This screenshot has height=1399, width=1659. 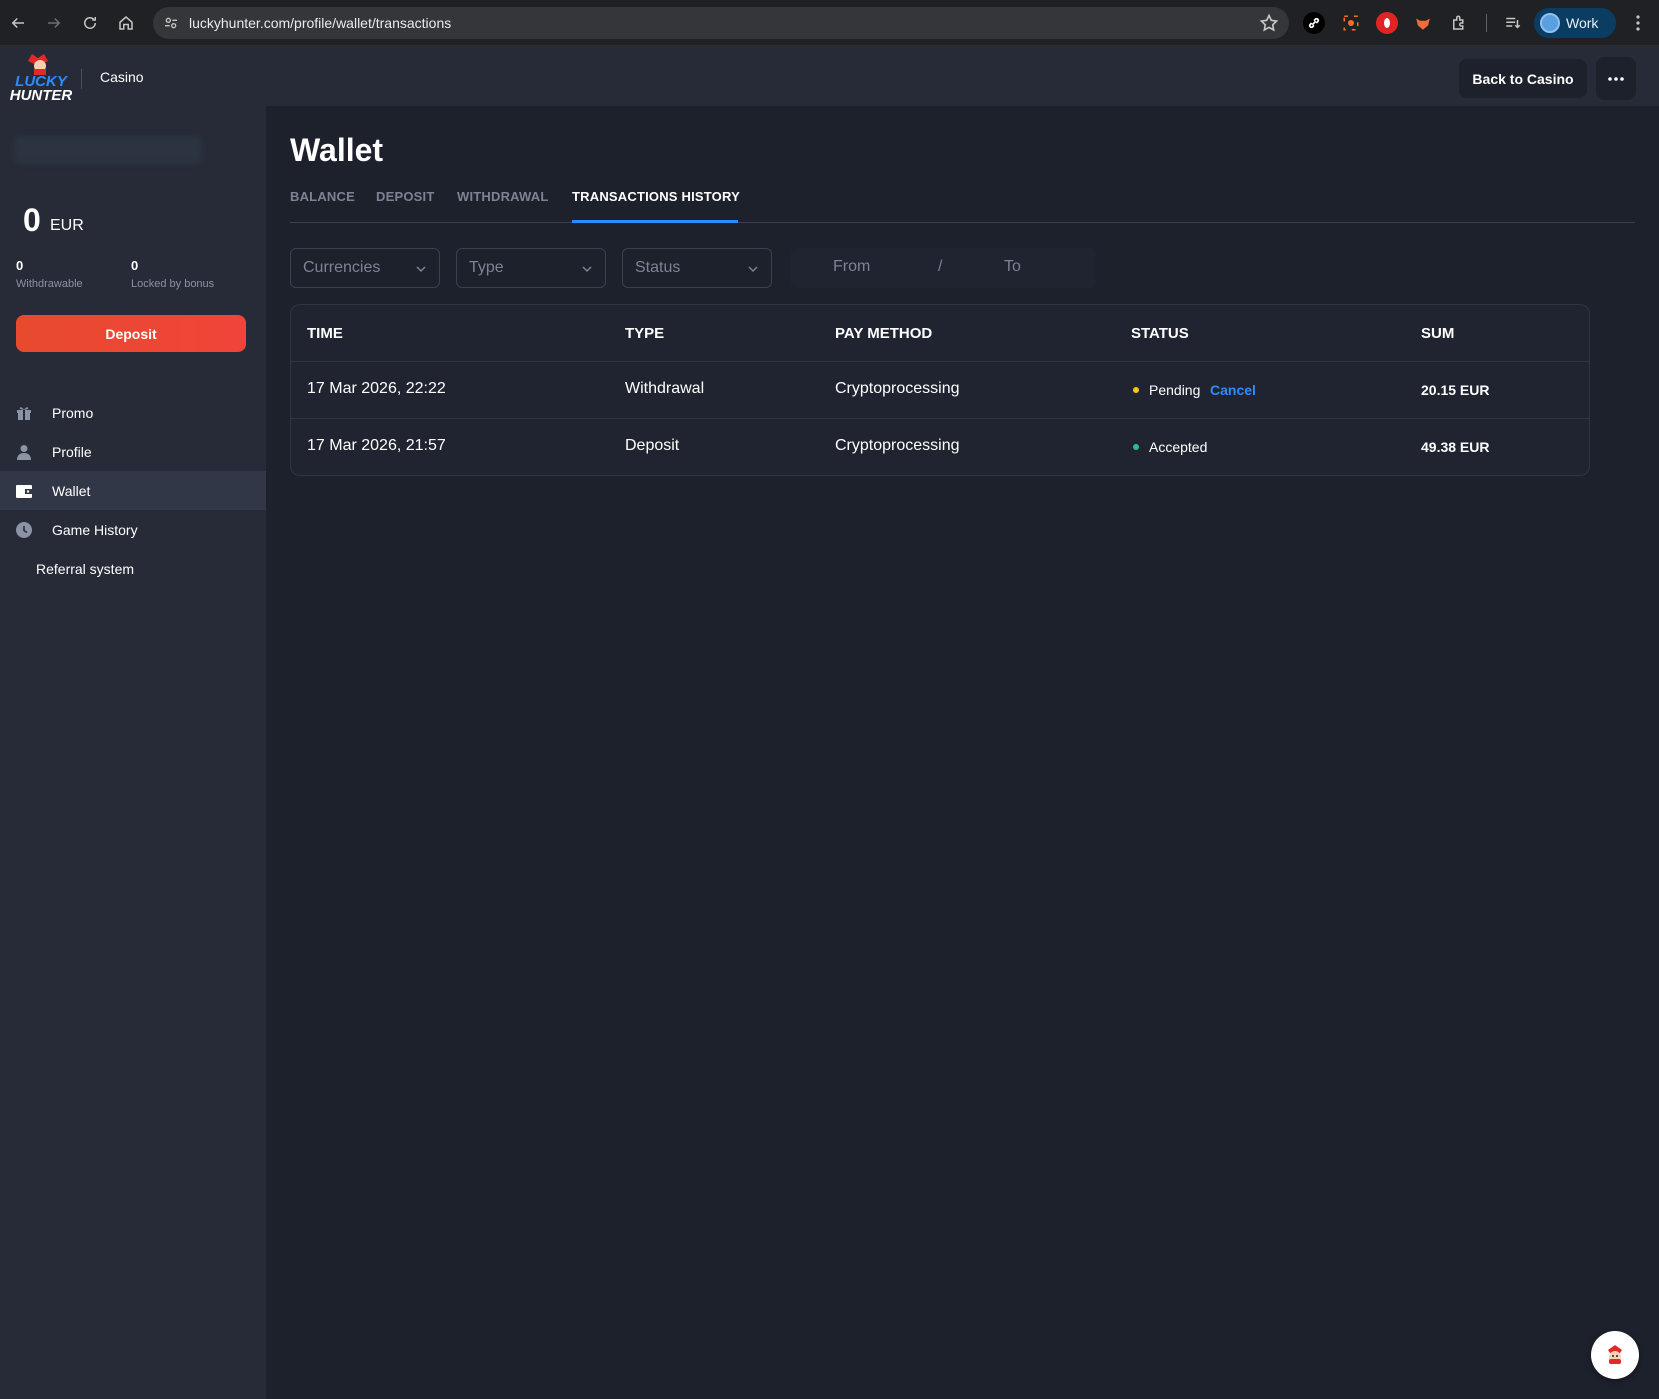 What do you see at coordinates (1438, 333) in the screenshot?
I see `column-header-sum: SUM` at bounding box center [1438, 333].